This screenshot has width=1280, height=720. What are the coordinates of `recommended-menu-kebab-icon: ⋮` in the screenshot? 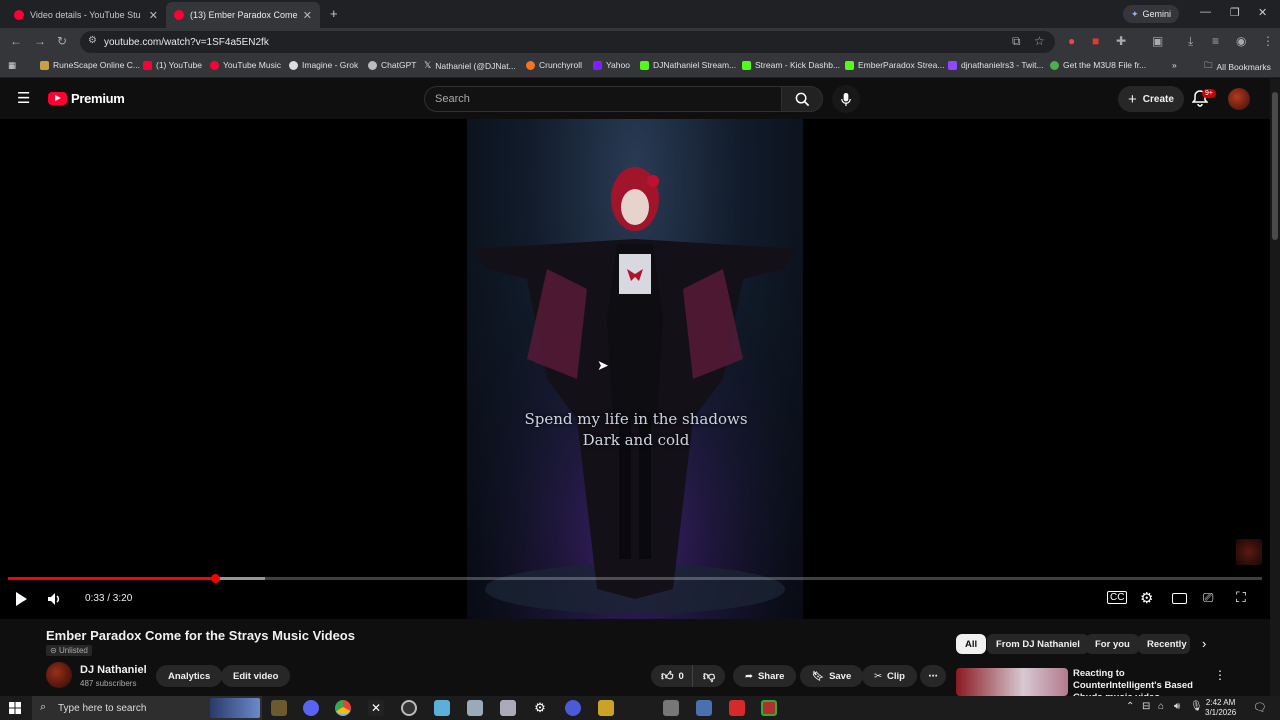 It's located at (1220, 675).